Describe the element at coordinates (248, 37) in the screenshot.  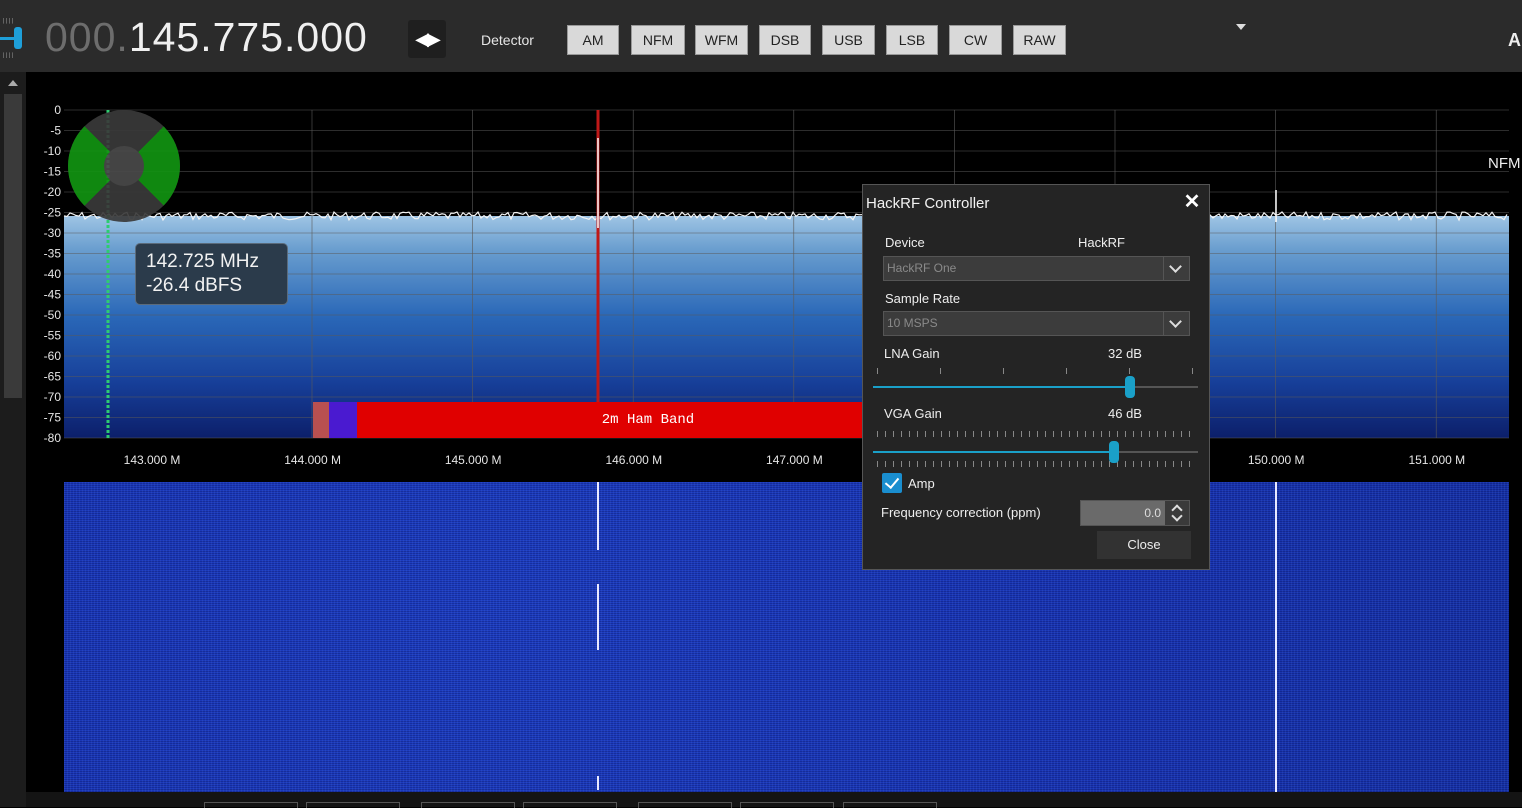
I see `frequency-value: 145.775.000` at that location.